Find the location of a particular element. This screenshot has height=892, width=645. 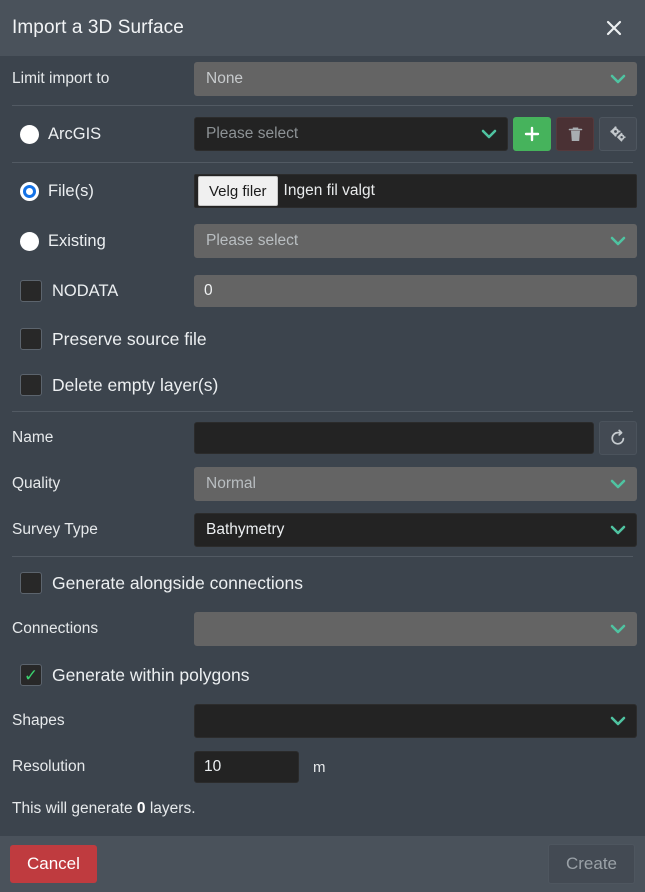

gears-icon is located at coordinates (618, 134).